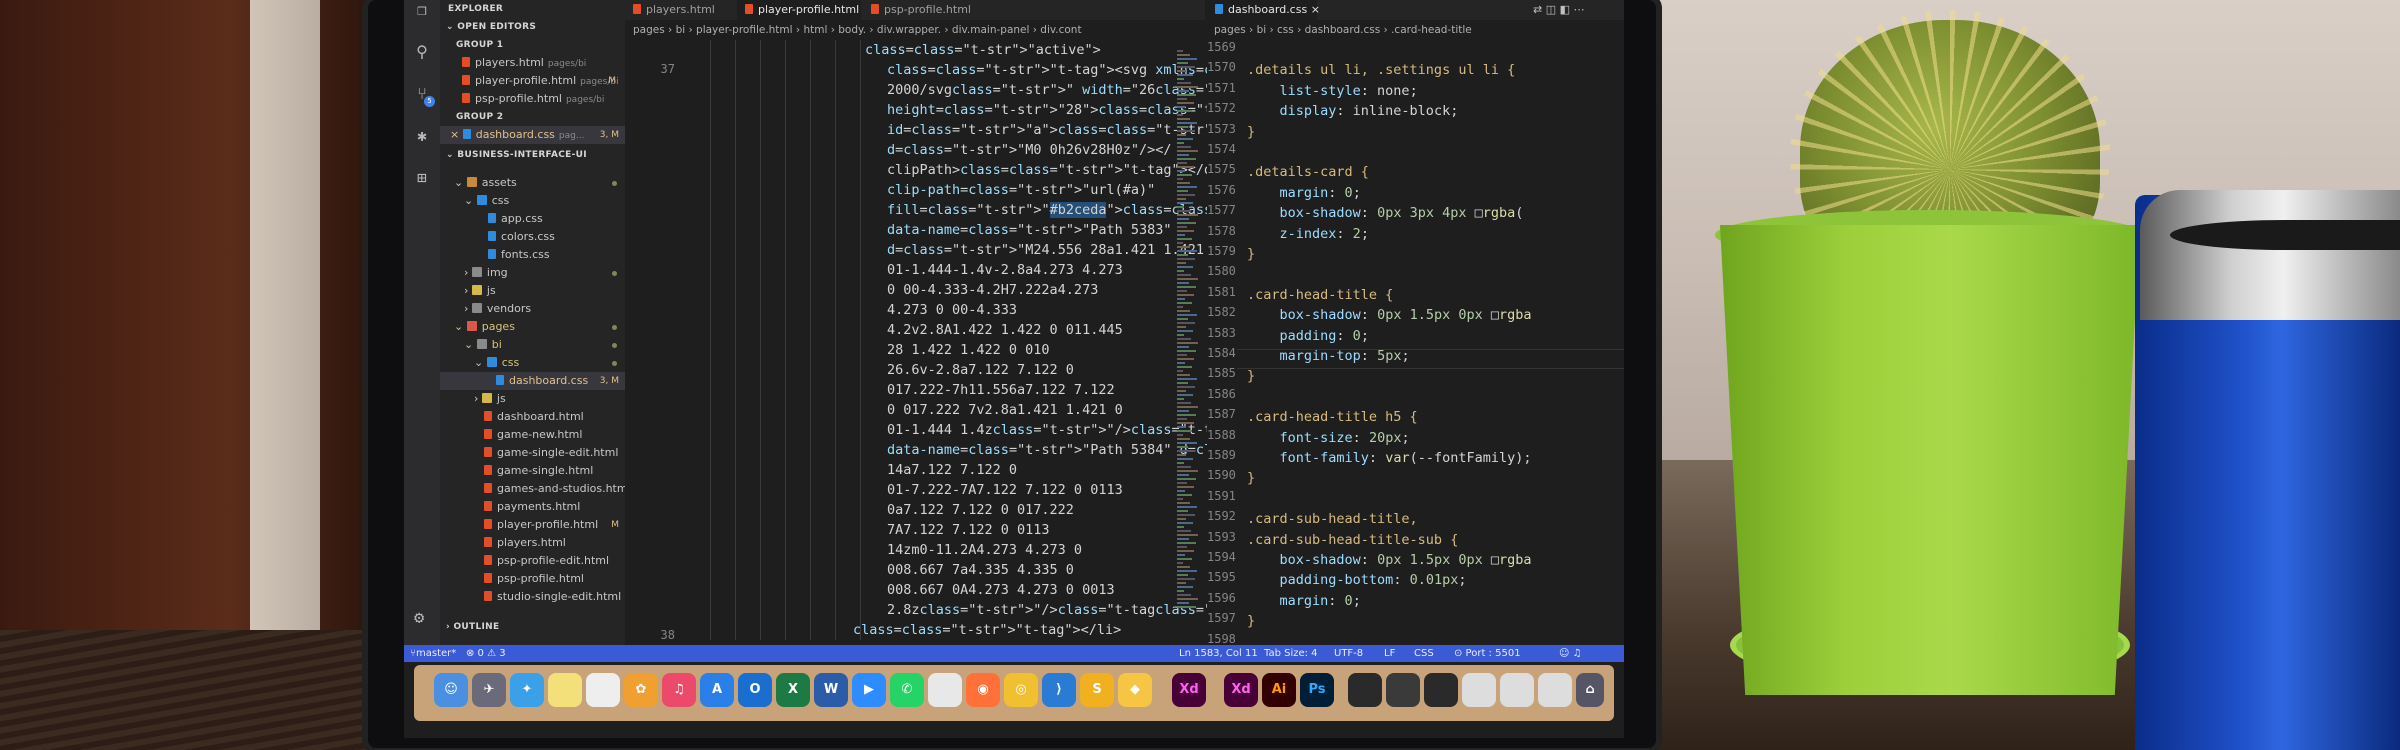  I want to click on vscode-icon: ⟩, so click(1059, 690).